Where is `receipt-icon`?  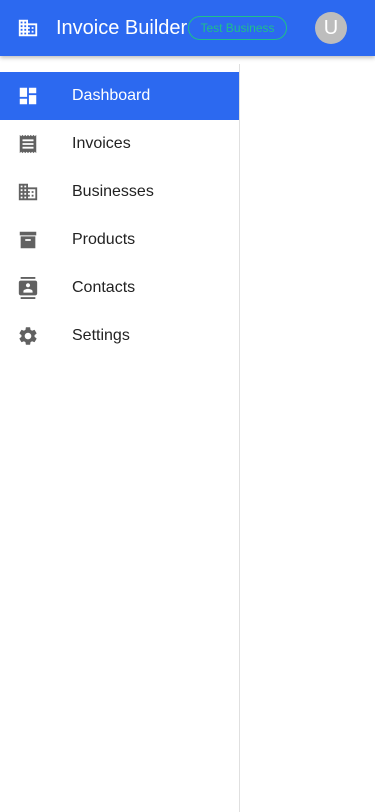 receipt-icon is located at coordinates (28, 144).